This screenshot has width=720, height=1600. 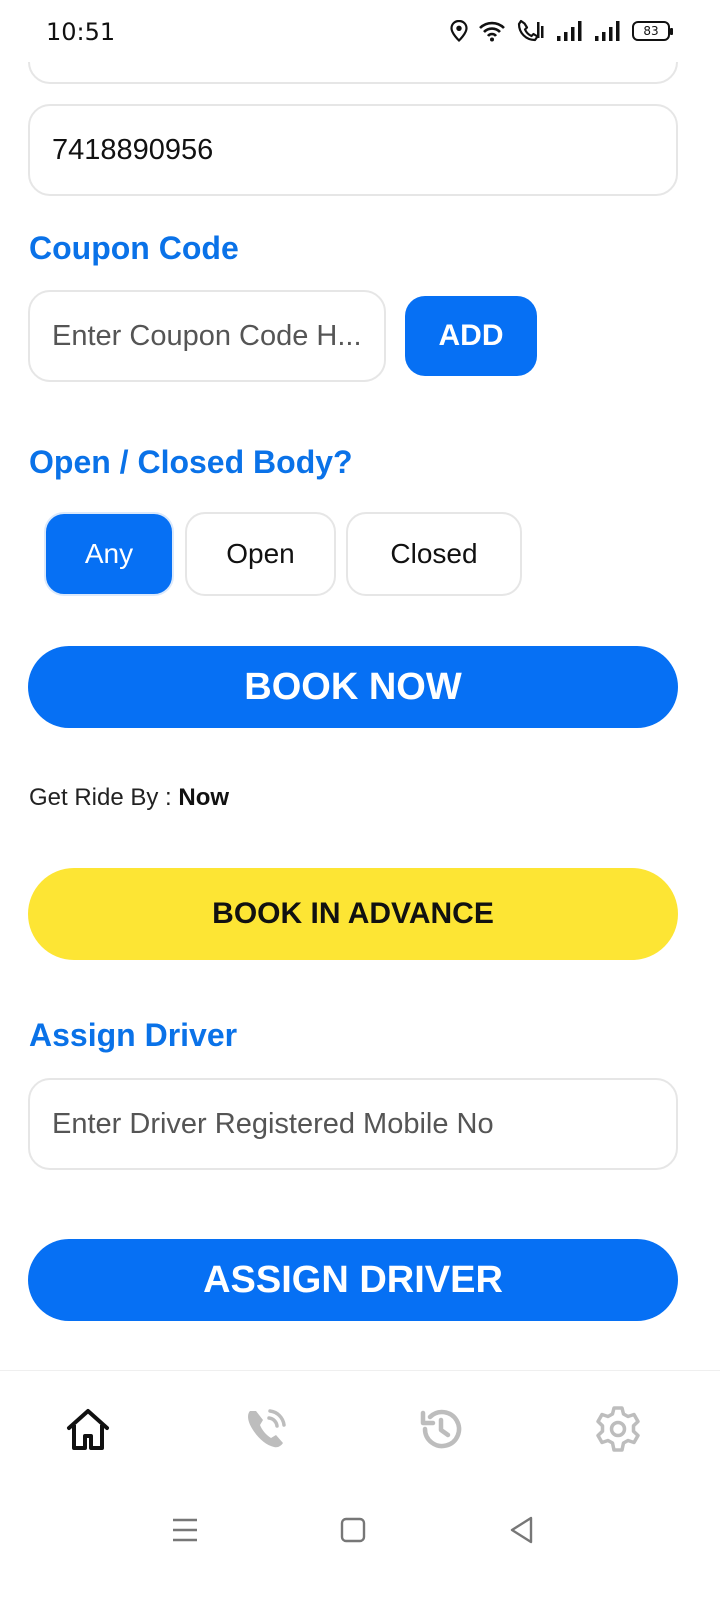 What do you see at coordinates (134, 248) in the screenshot?
I see `coupon-code-label: Coupon Code` at bounding box center [134, 248].